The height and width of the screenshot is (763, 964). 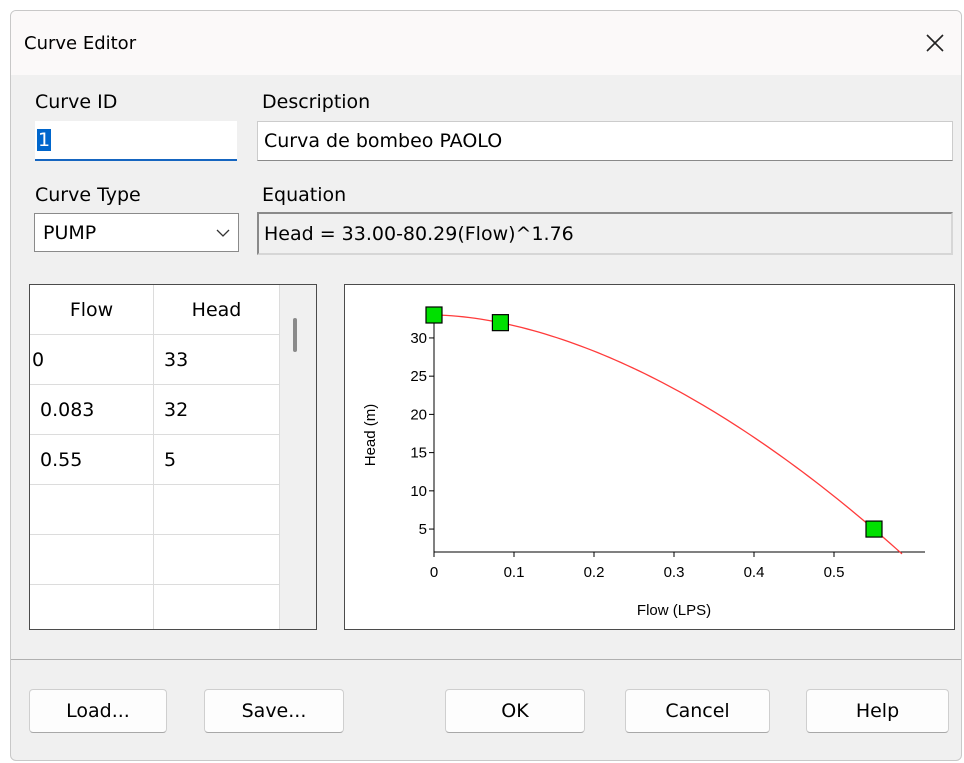 What do you see at coordinates (92, 410) in the screenshot?
I see `grid-cell: 0.083` at bounding box center [92, 410].